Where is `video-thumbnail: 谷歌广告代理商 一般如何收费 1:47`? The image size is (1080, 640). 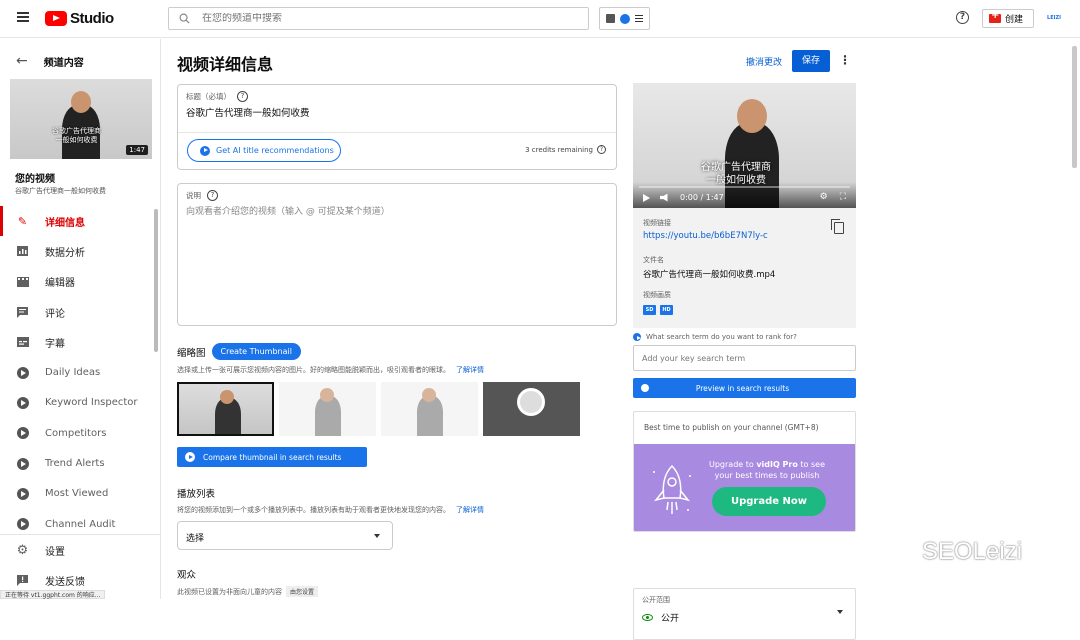 video-thumbnail: 谷歌广告代理商 一般如何收费 1:47 is located at coordinates (81, 119).